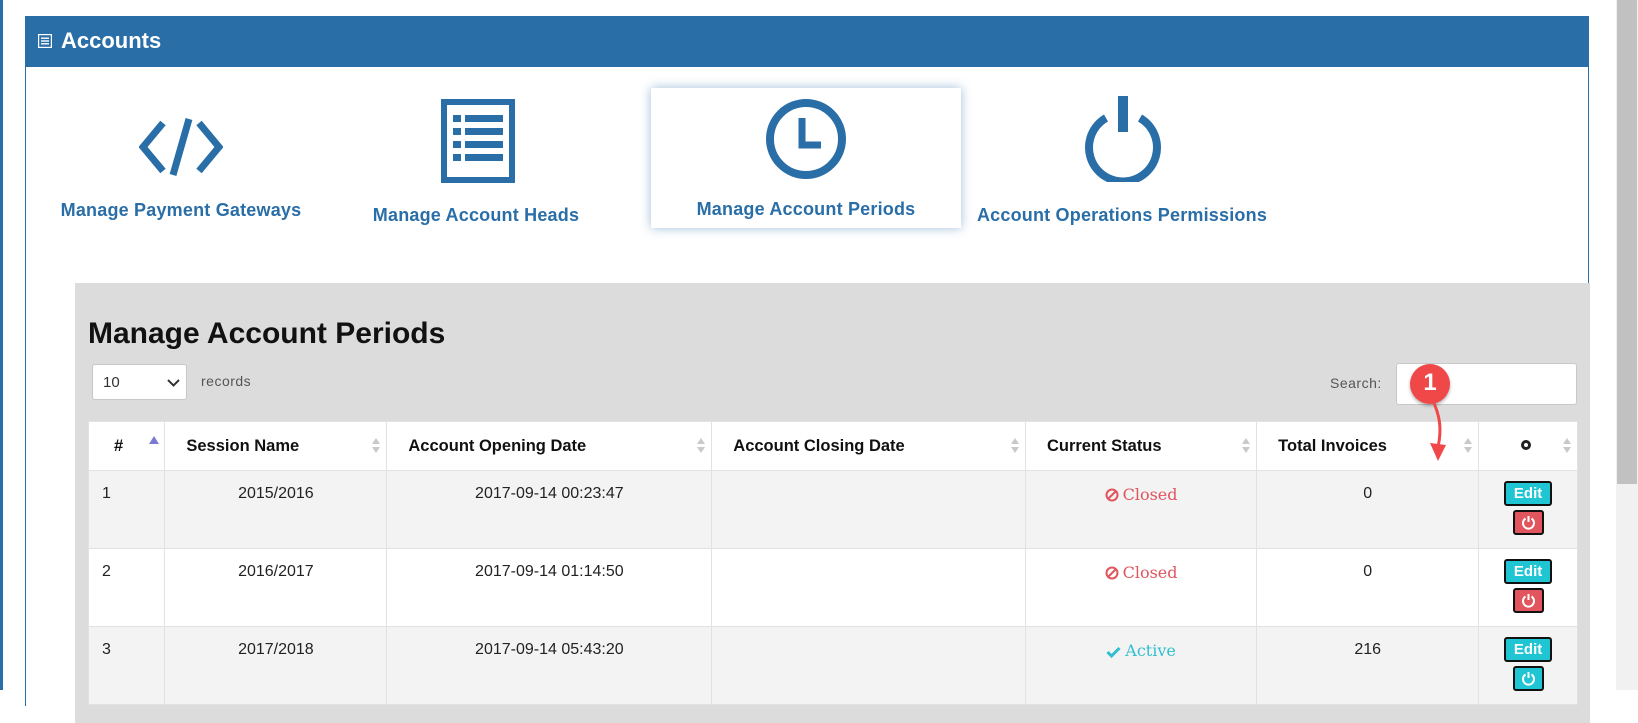 The height and width of the screenshot is (723, 1638). What do you see at coordinates (549, 665) in the screenshot?
I see `cell-opening: 2017-09-14 05:43:20` at bounding box center [549, 665].